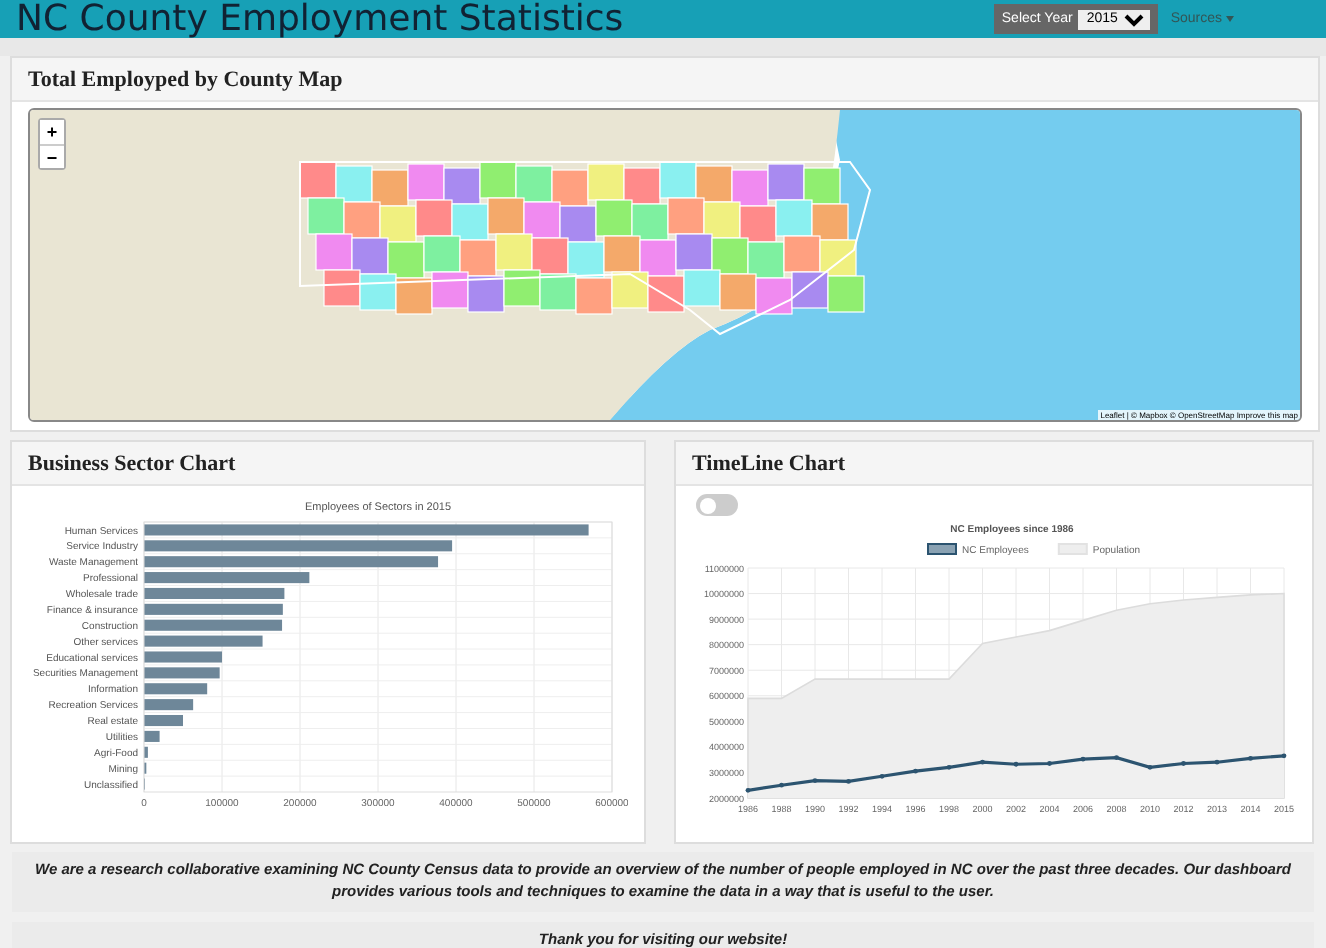 Image resolution: width=1326 pixels, height=948 pixels. Describe the element at coordinates (185, 79) in the screenshot. I see `panel-title: Total Employped by County Map` at that location.